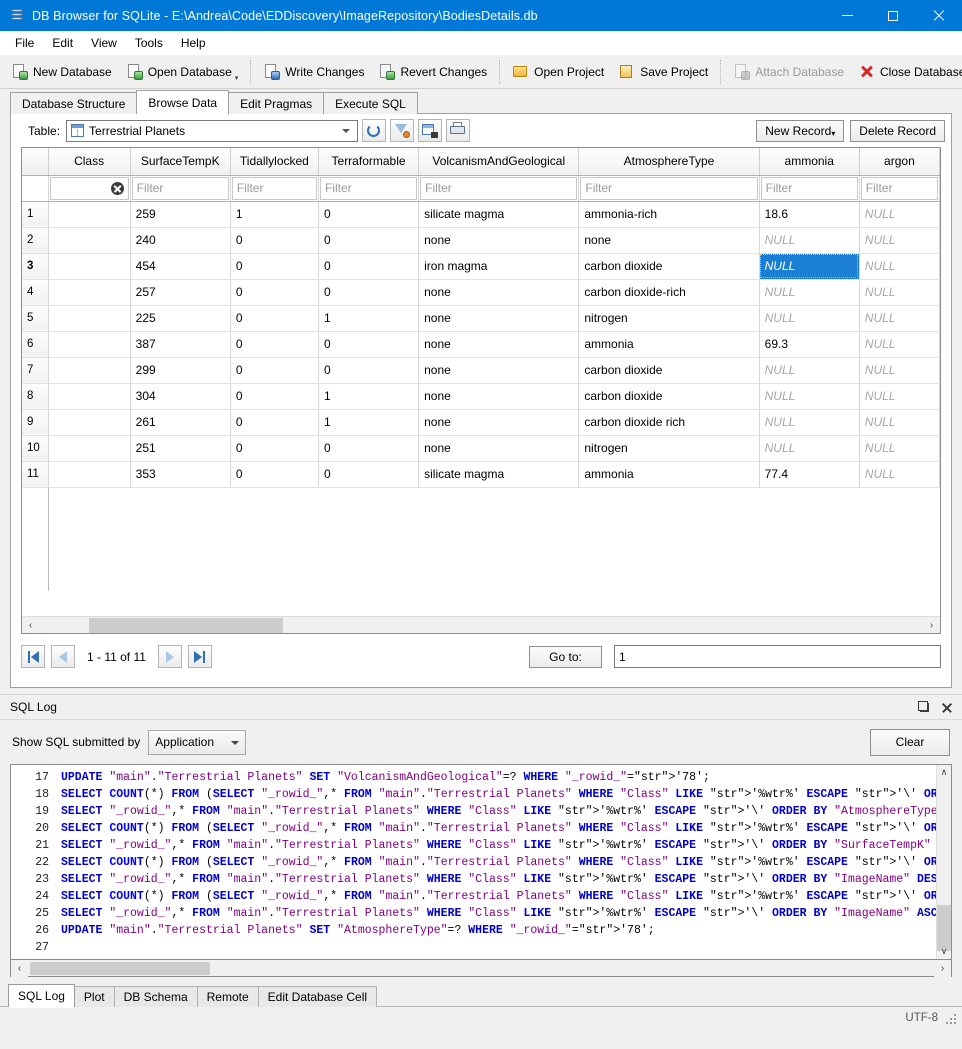 This screenshot has width=962, height=1049. Describe the element at coordinates (227, 996) in the screenshot. I see `bottom-tab-remote: Remote` at that location.